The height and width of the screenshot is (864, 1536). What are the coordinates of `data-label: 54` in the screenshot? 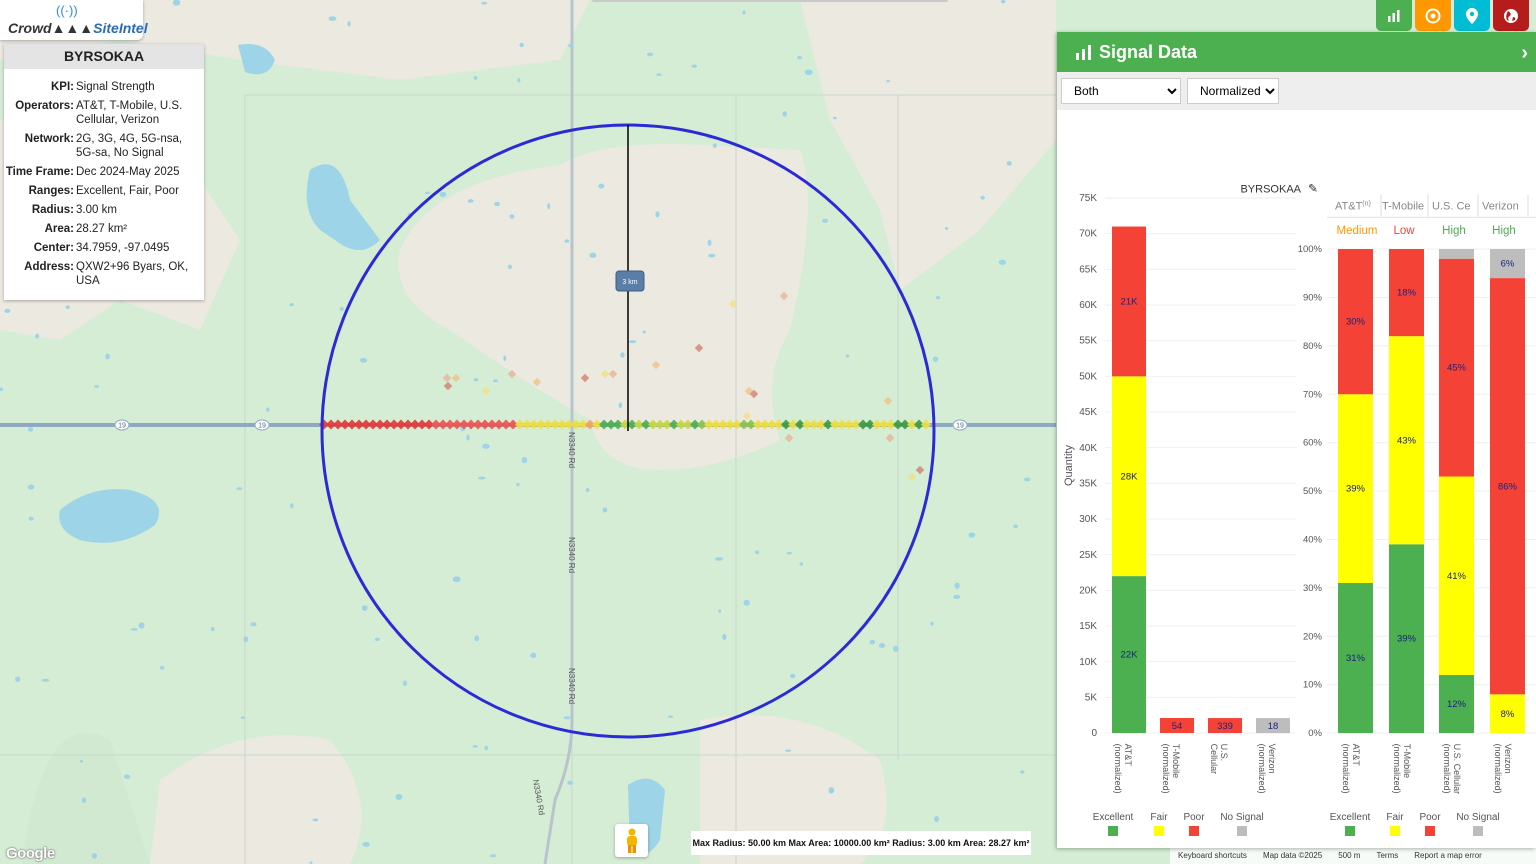 It's located at (1177, 726).